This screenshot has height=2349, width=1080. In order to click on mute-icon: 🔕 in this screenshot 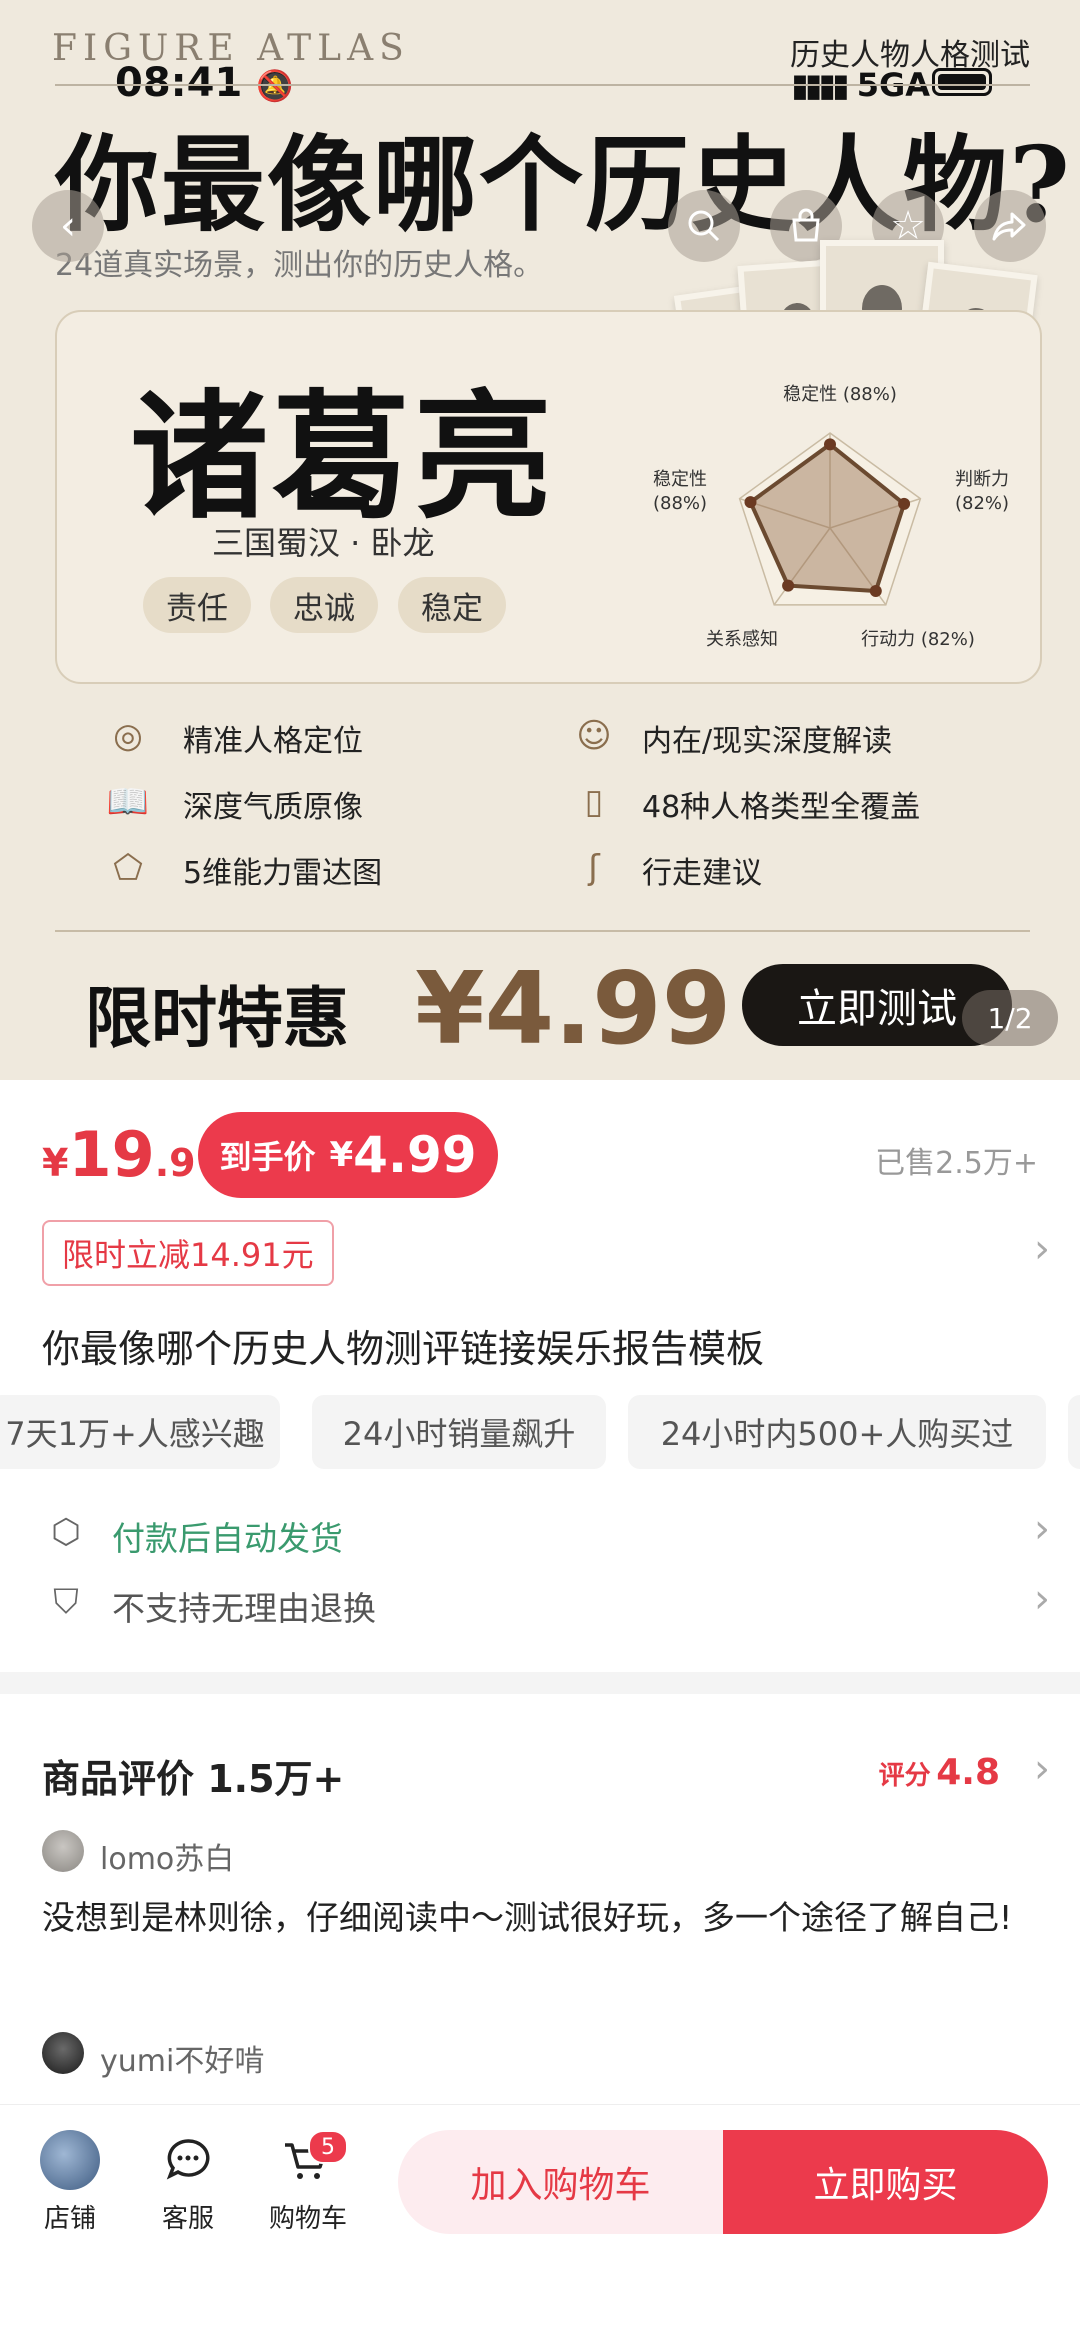, I will do `click(275, 86)`.